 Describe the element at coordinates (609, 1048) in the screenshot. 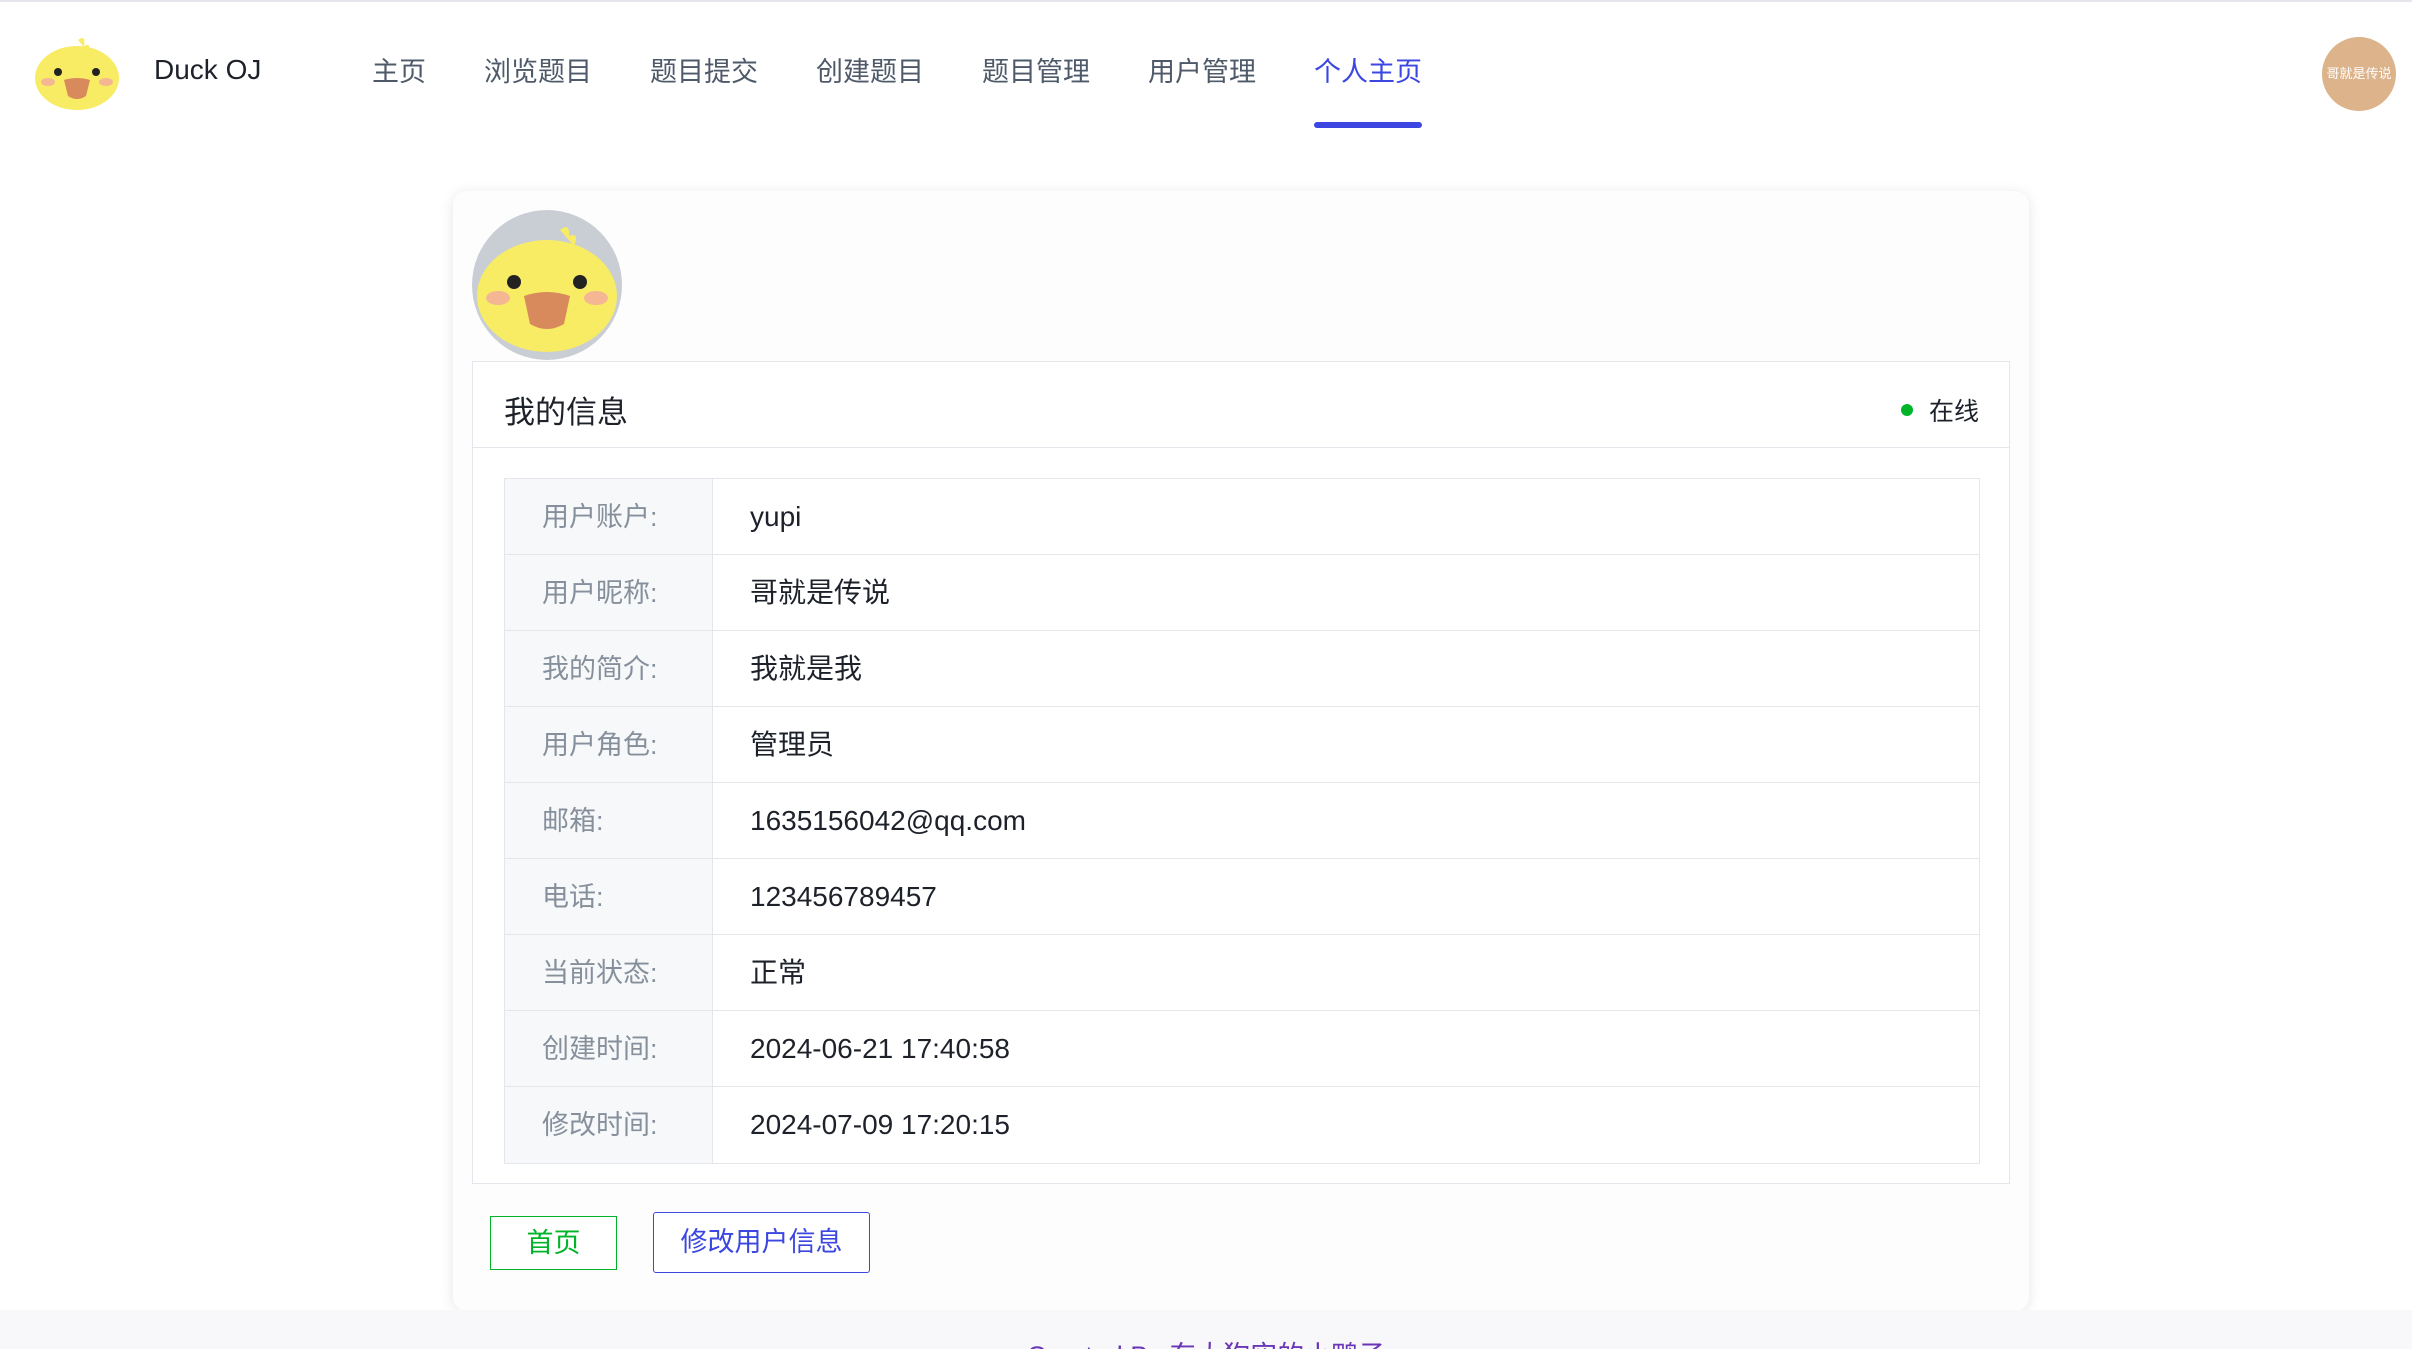

I see `info-label: 创建时间:` at that location.